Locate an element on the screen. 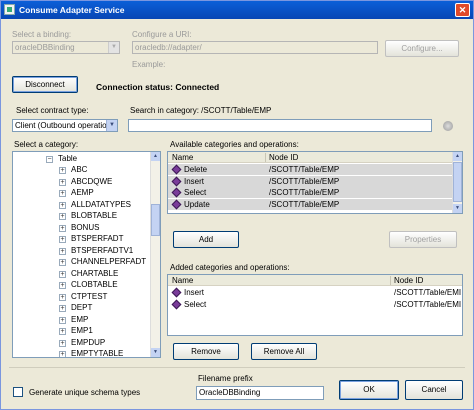 The image size is (474, 410). search-input is located at coordinates (280, 125).